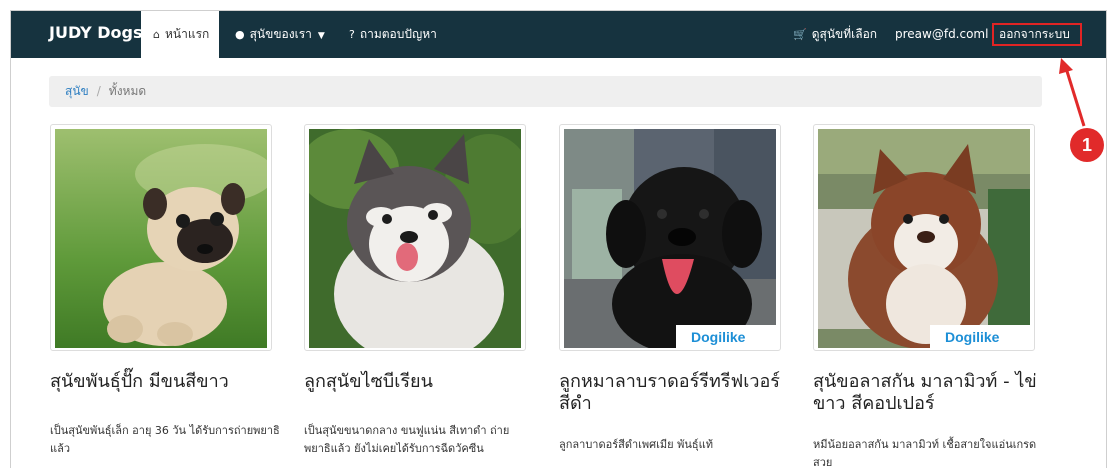 The image size is (1117, 468). Describe the element at coordinates (545, 91) in the screenshot. I see `breadcrumb: สุนัข / ทั้งหมด` at that location.